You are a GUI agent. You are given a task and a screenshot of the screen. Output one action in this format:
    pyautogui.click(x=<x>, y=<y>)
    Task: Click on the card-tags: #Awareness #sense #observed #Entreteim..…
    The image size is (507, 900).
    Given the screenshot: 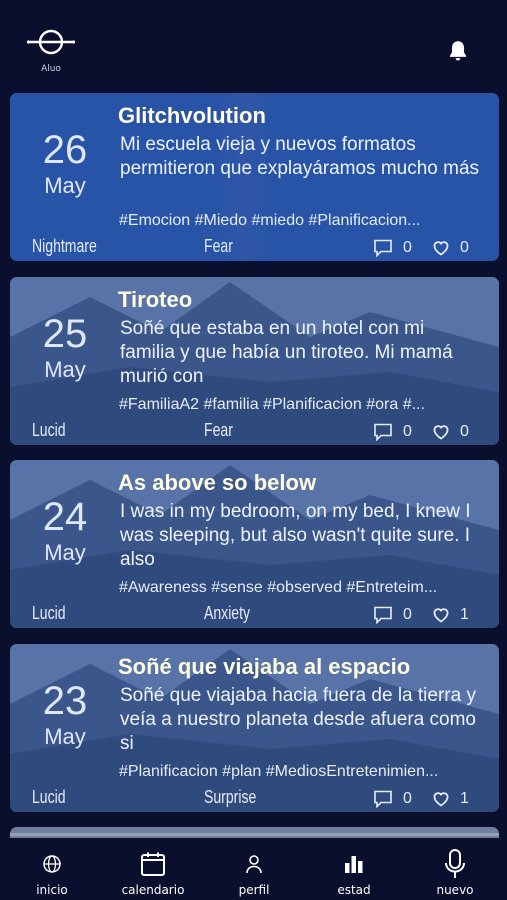 What is the action you would take?
    pyautogui.click(x=305, y=588)
    